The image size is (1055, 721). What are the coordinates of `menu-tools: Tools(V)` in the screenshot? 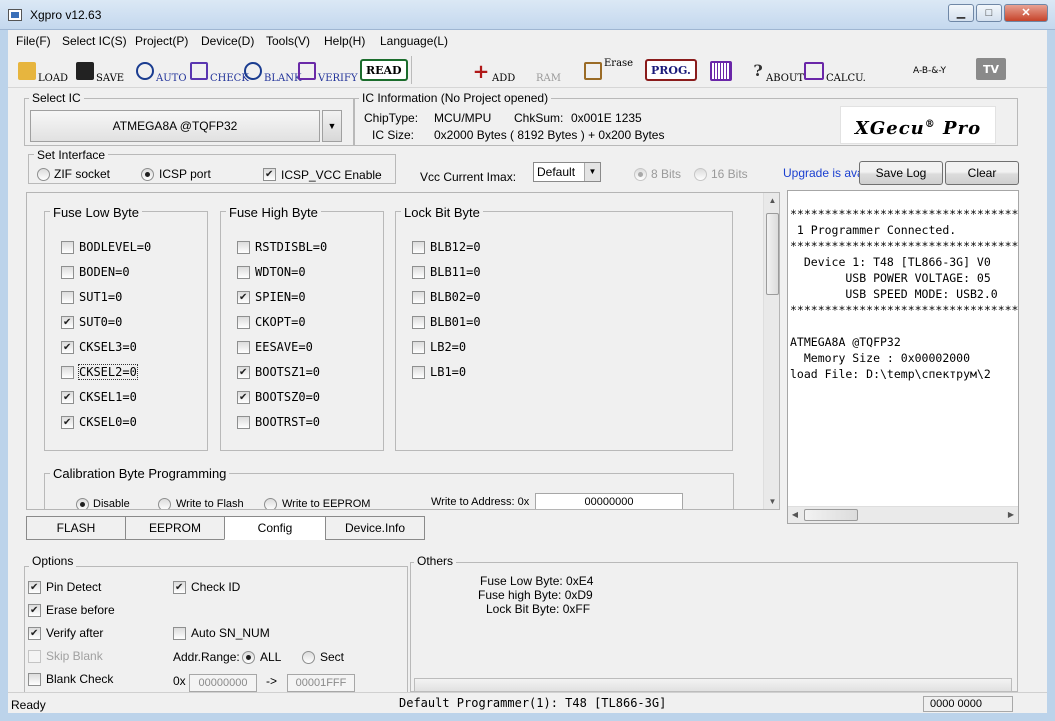 It's located at (288, 41).